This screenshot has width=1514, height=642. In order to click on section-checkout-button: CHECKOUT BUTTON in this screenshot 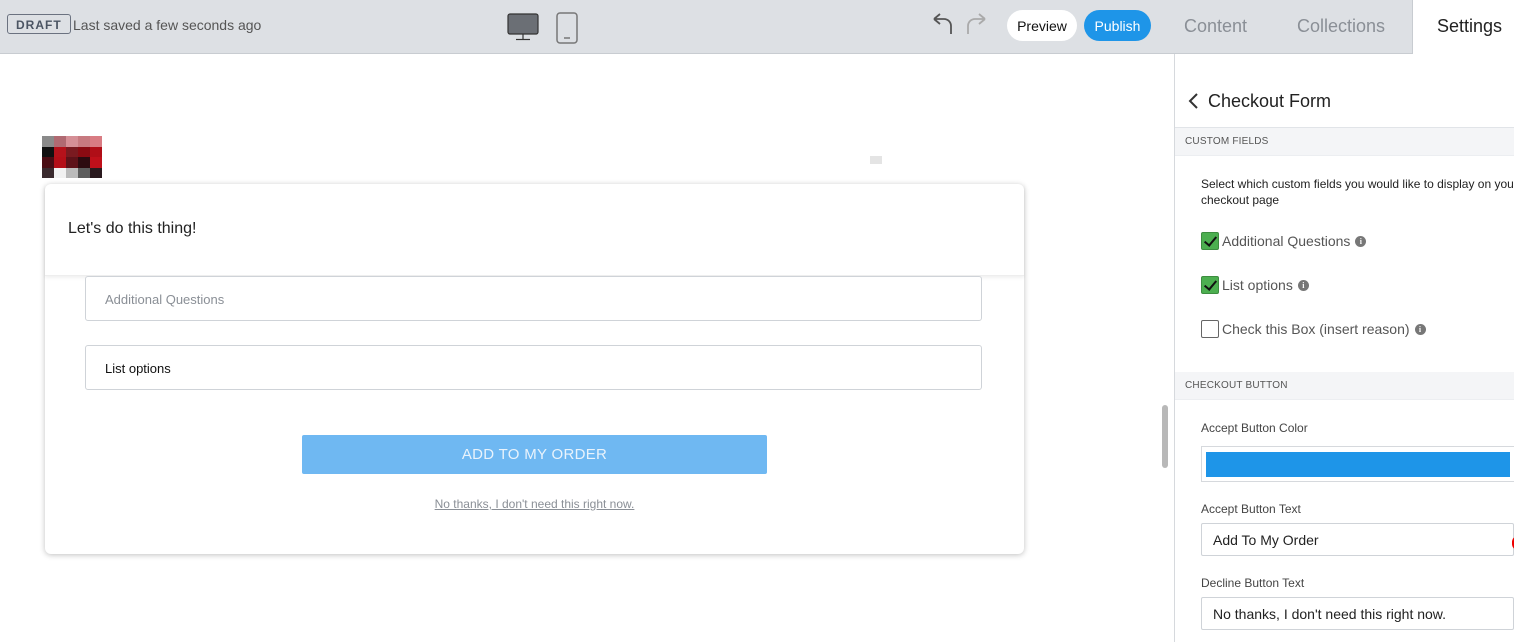, I will do `click(1344, 386)`.